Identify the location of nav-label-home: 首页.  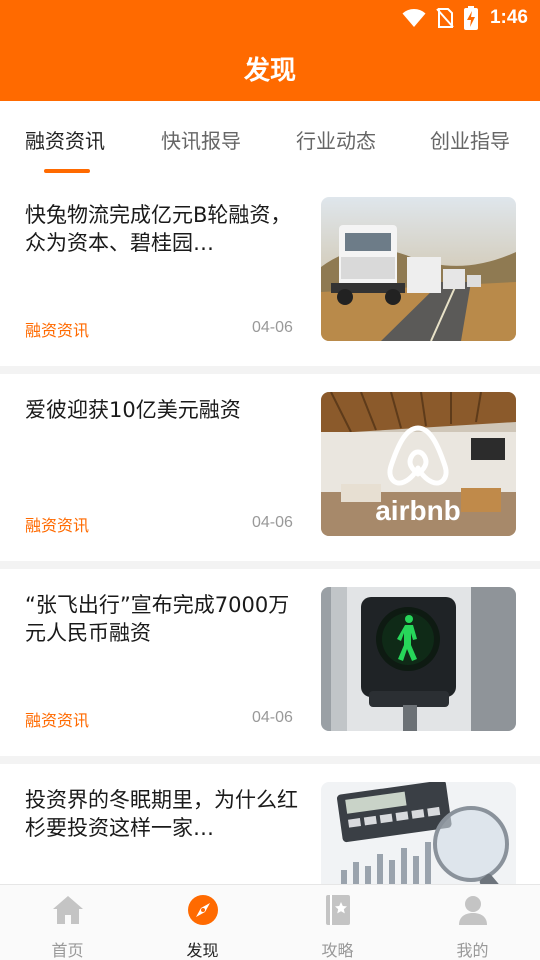
(67, 950).